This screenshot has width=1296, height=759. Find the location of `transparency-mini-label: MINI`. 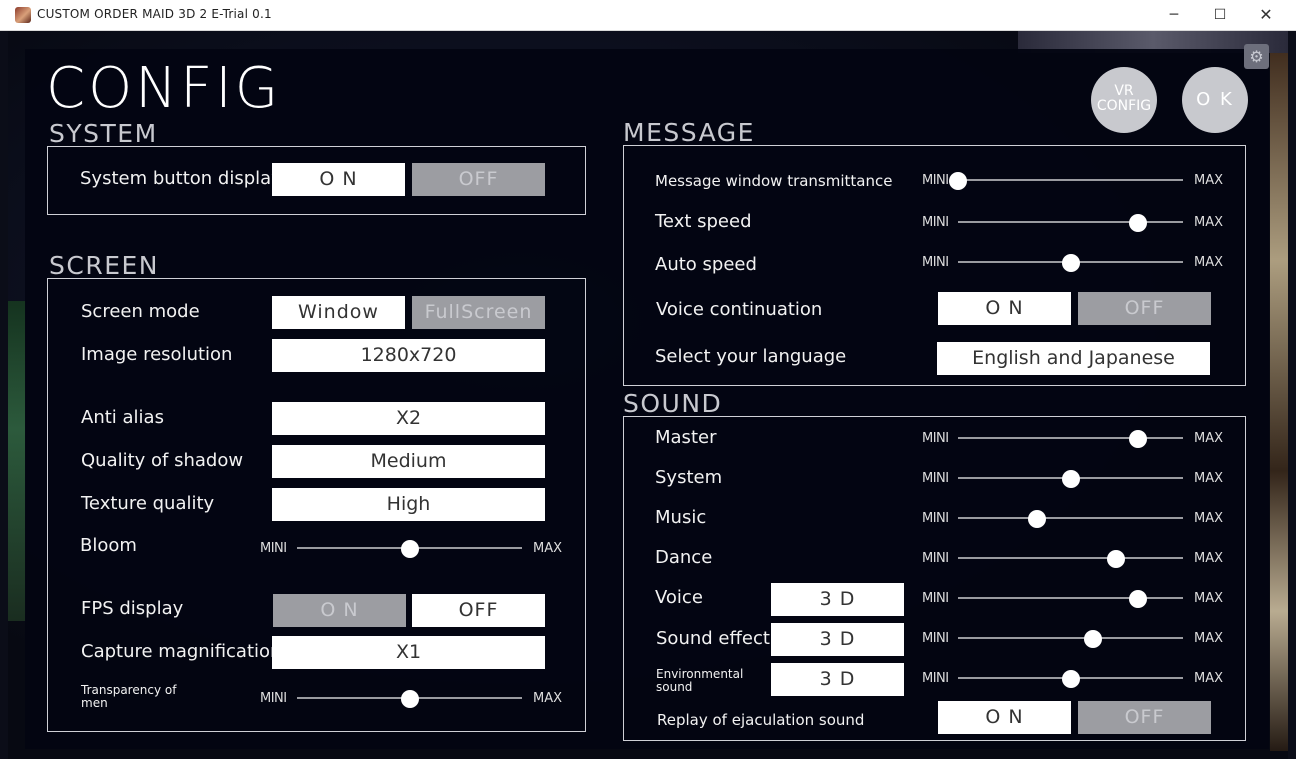

transparency-mini-label: MINI is located at coordinates (273, 698).